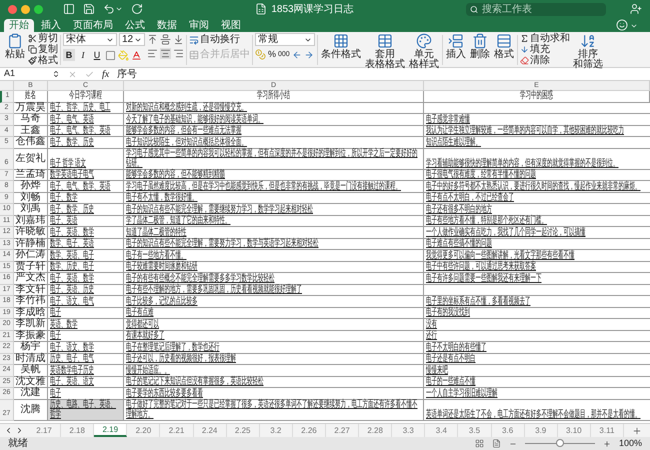 Image resolution: width=650 pixels, height=450 pixels. I want to click on add-sheet-icon, so click(637, 431).